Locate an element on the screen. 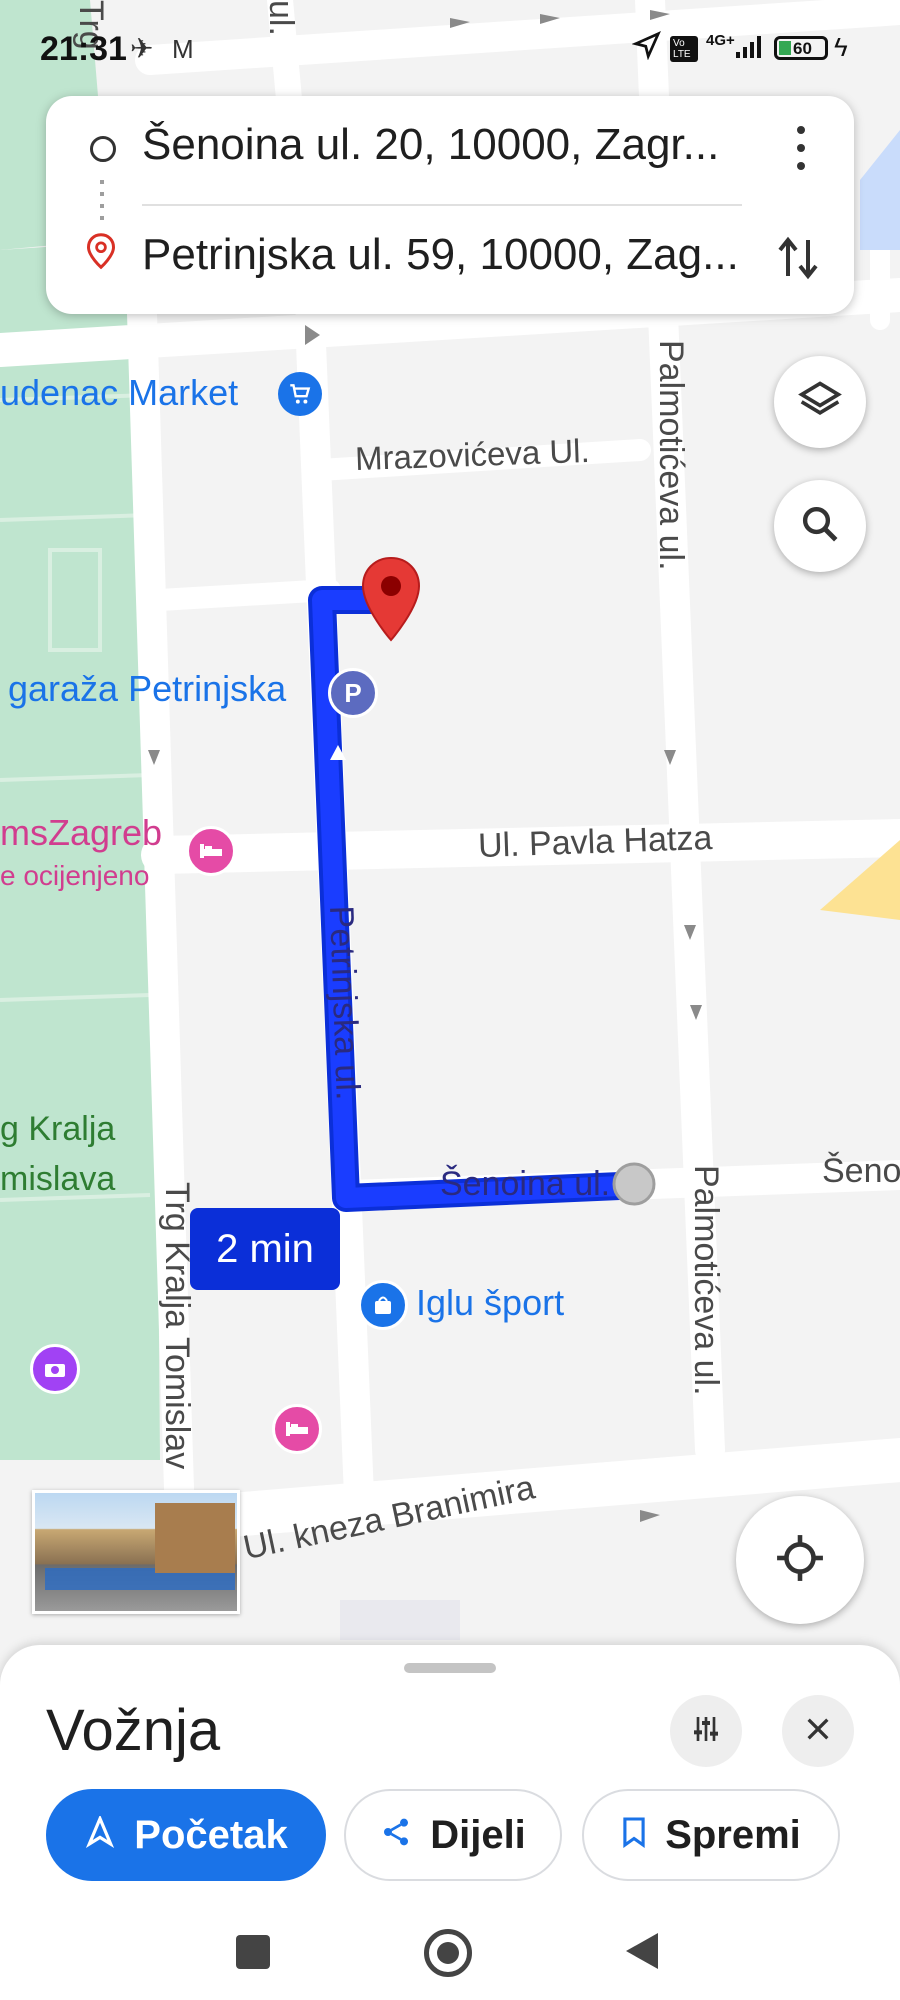 The image size is (900, 2000). share-button: Dijeli is located at coordinates (453, 1835).